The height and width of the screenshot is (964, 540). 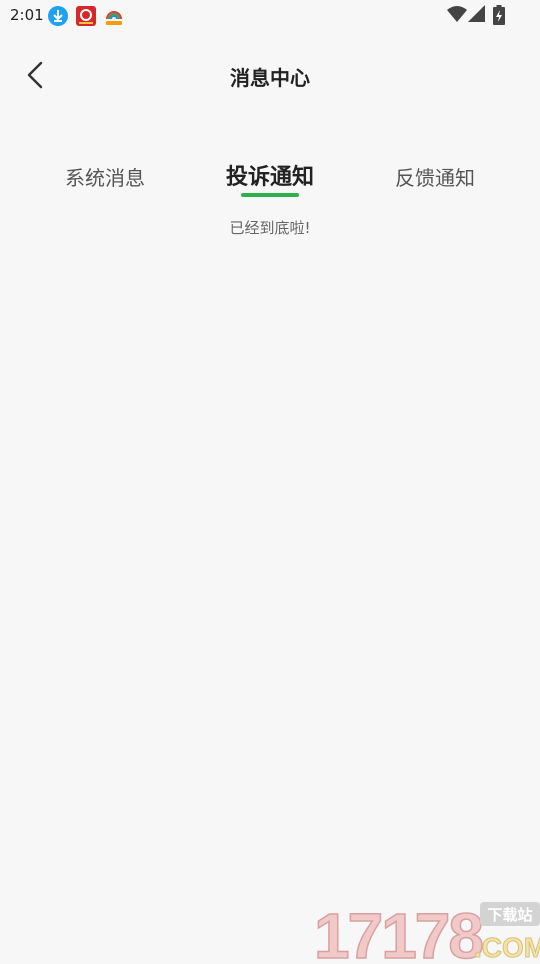 What do you see at coordinates (270, 228) in the screenshot?
I see `list-end-text: 已经到底啦!` at bounding box center [270, 228].